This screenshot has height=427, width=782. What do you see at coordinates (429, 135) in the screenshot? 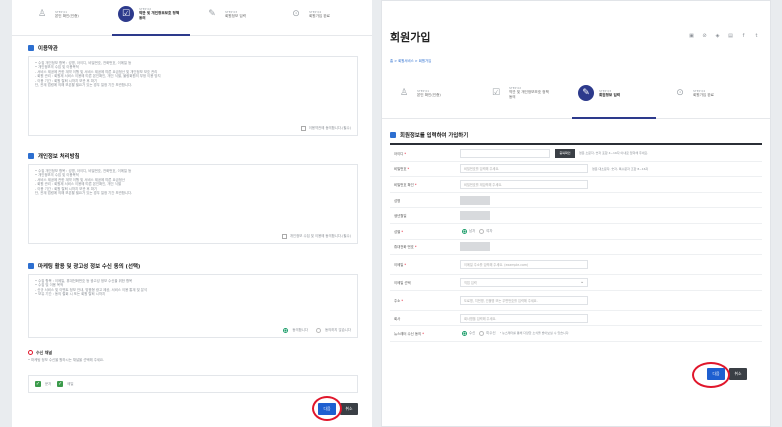
I see `form-section-header: 회원정보를 입력하여 가입하기` at bounding box center [429, 135].